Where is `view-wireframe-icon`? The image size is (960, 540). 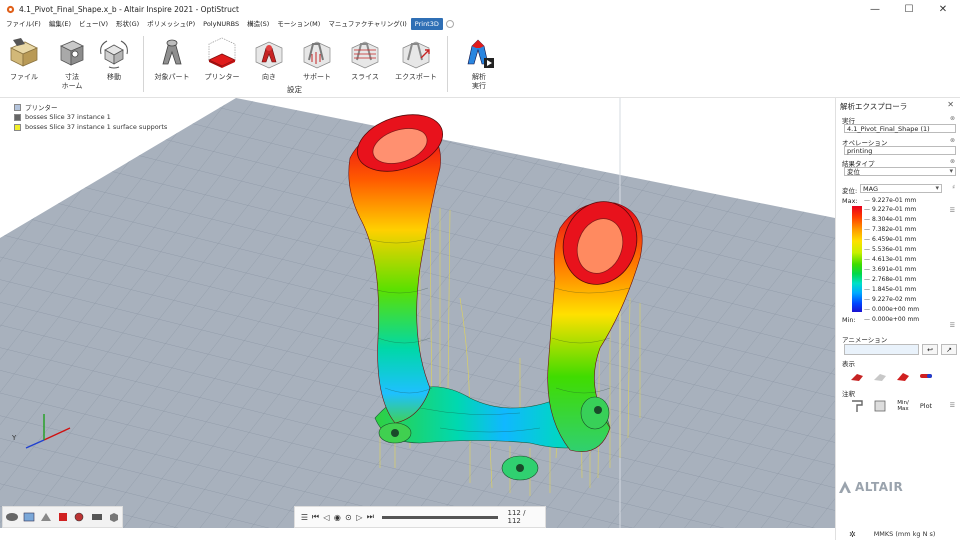 view-wireframe-icon is located at coordinates (28, 517).